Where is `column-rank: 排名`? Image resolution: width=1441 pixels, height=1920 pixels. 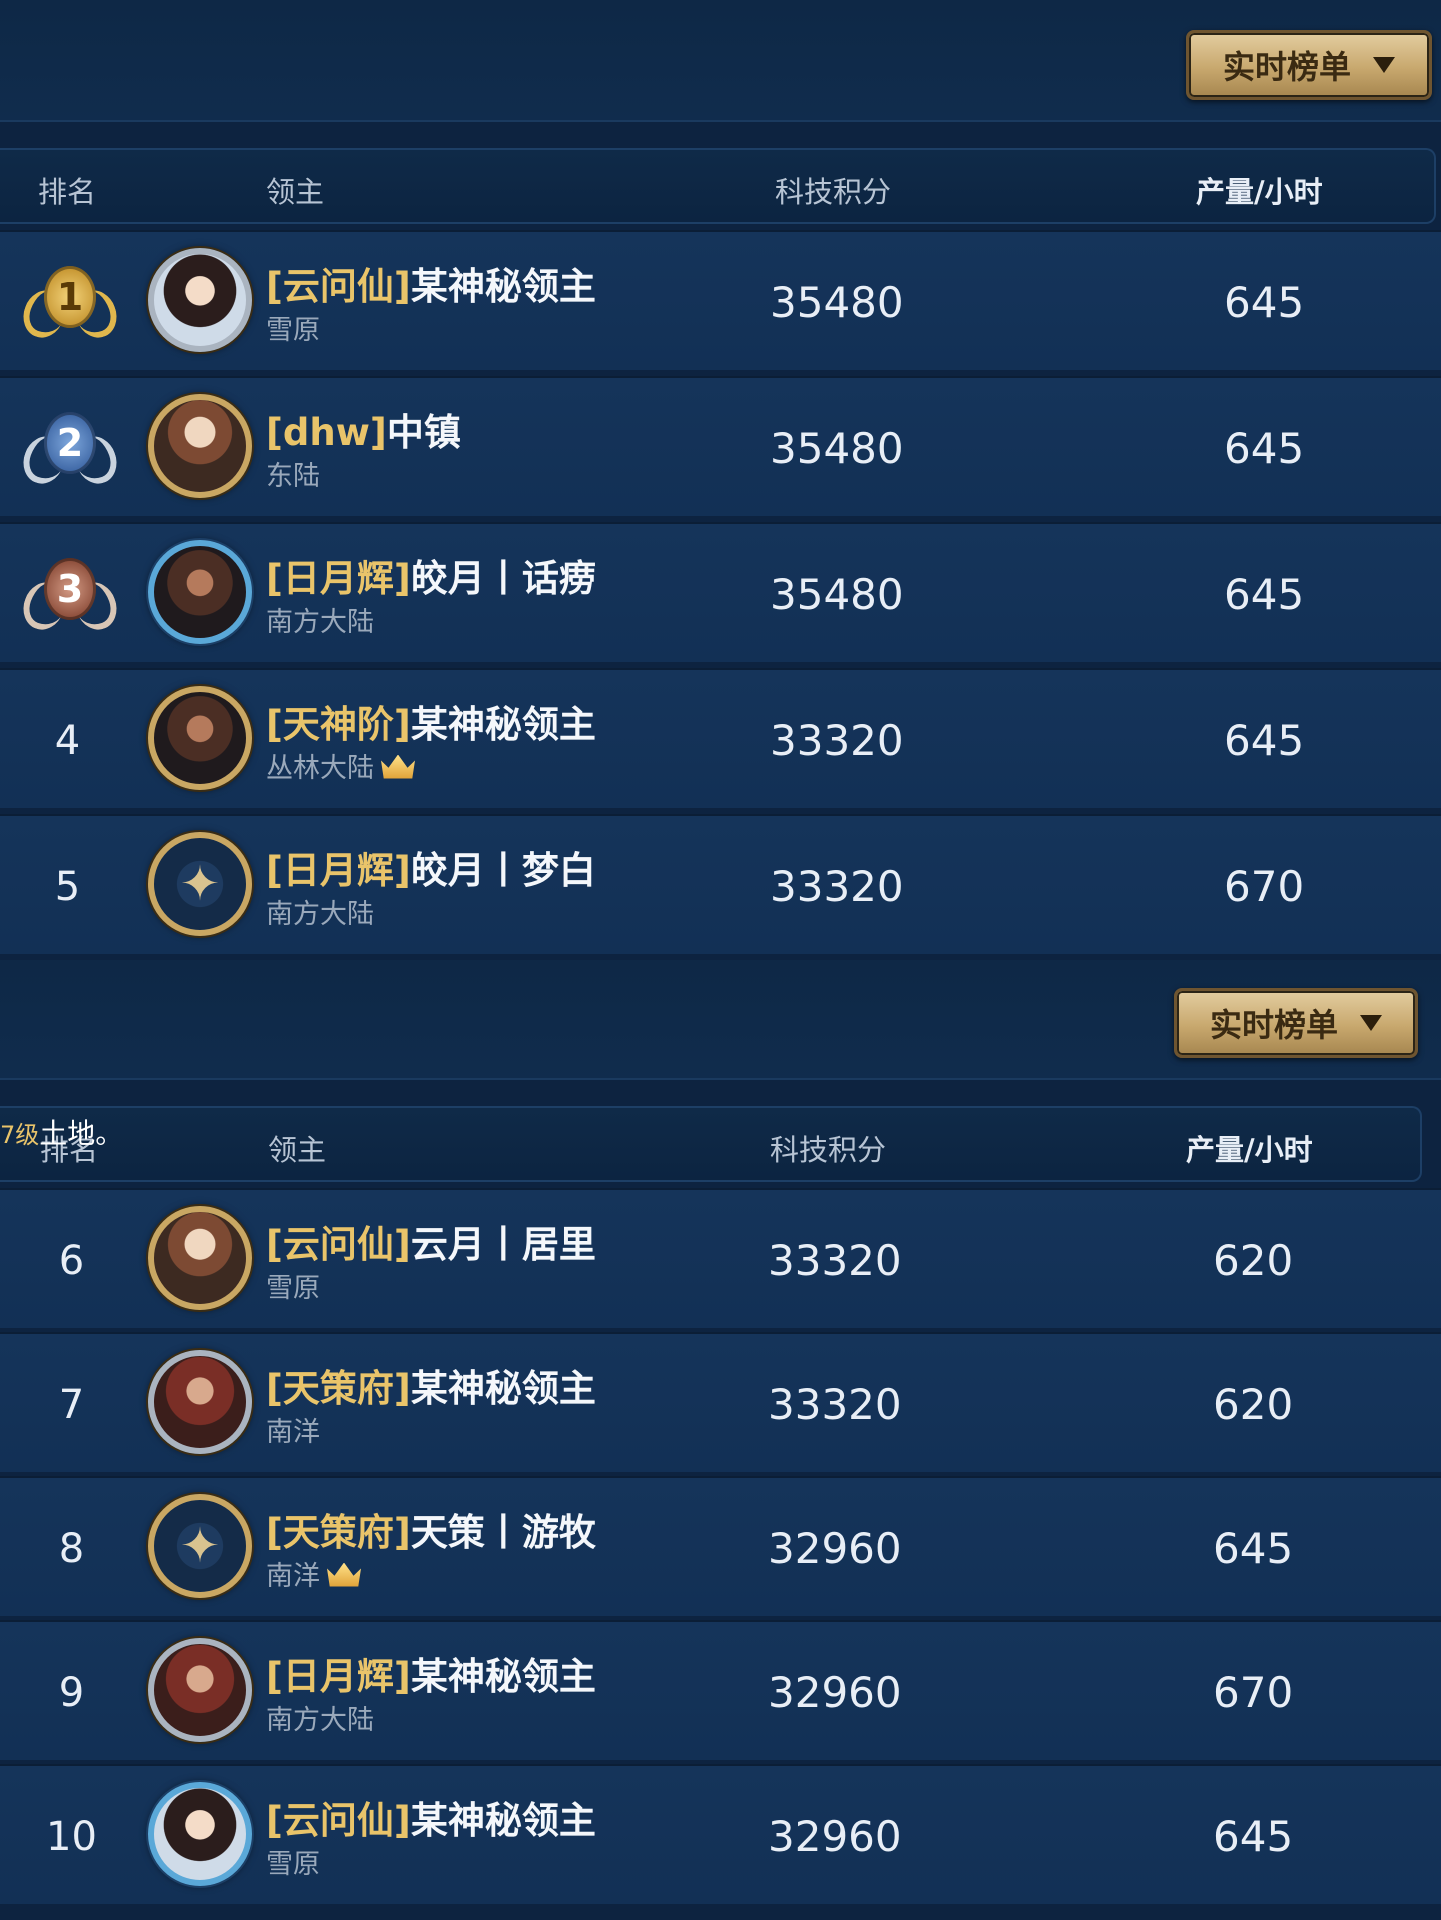
column-rank: 排名 is located at coordinates (67, 192).